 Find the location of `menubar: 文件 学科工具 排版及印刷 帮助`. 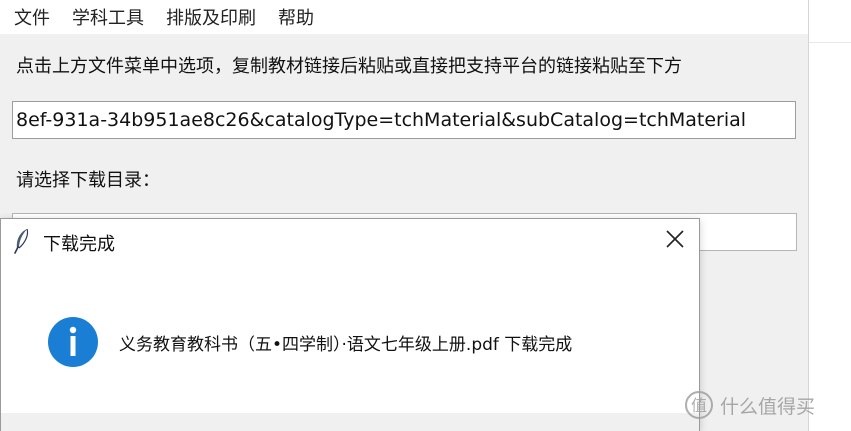

menubar: 文件 学科工具 排版及印刷 帮助 is located at coordinates (404, 17).